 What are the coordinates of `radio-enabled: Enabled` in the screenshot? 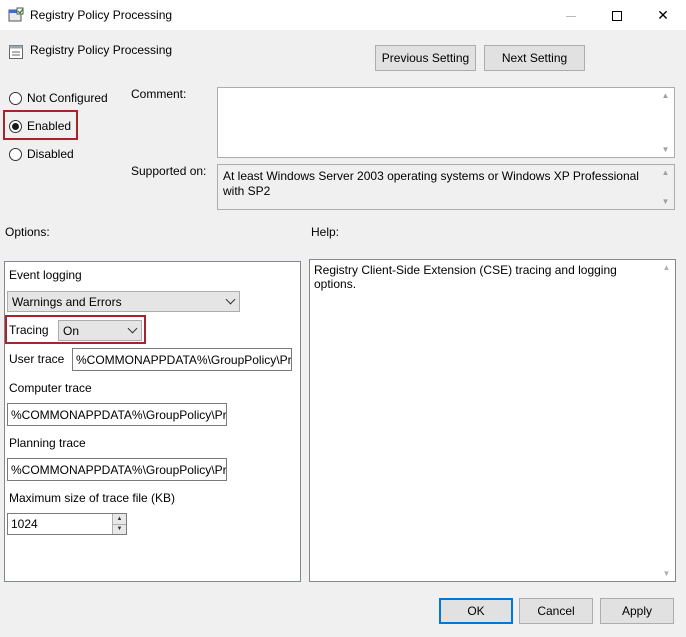 It's located at (40, 126).